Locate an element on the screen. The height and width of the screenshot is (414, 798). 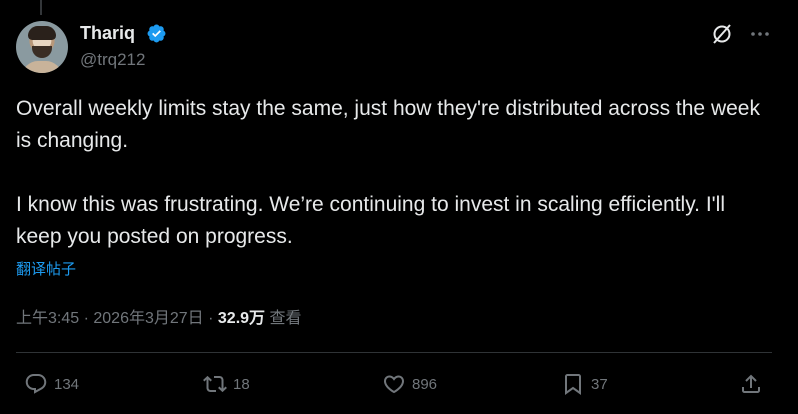
tweet-meta: 上午3:45 · 2026年3月27日 · 32.9万 查看 is located at coordinates (159, 316).